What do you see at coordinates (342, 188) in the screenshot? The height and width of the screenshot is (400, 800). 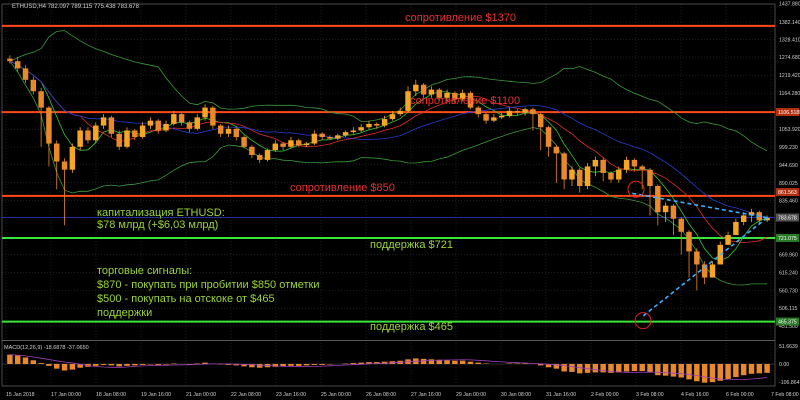 I see `label-resistance-850: сопротивление $850` at bounding box center [342, 188].